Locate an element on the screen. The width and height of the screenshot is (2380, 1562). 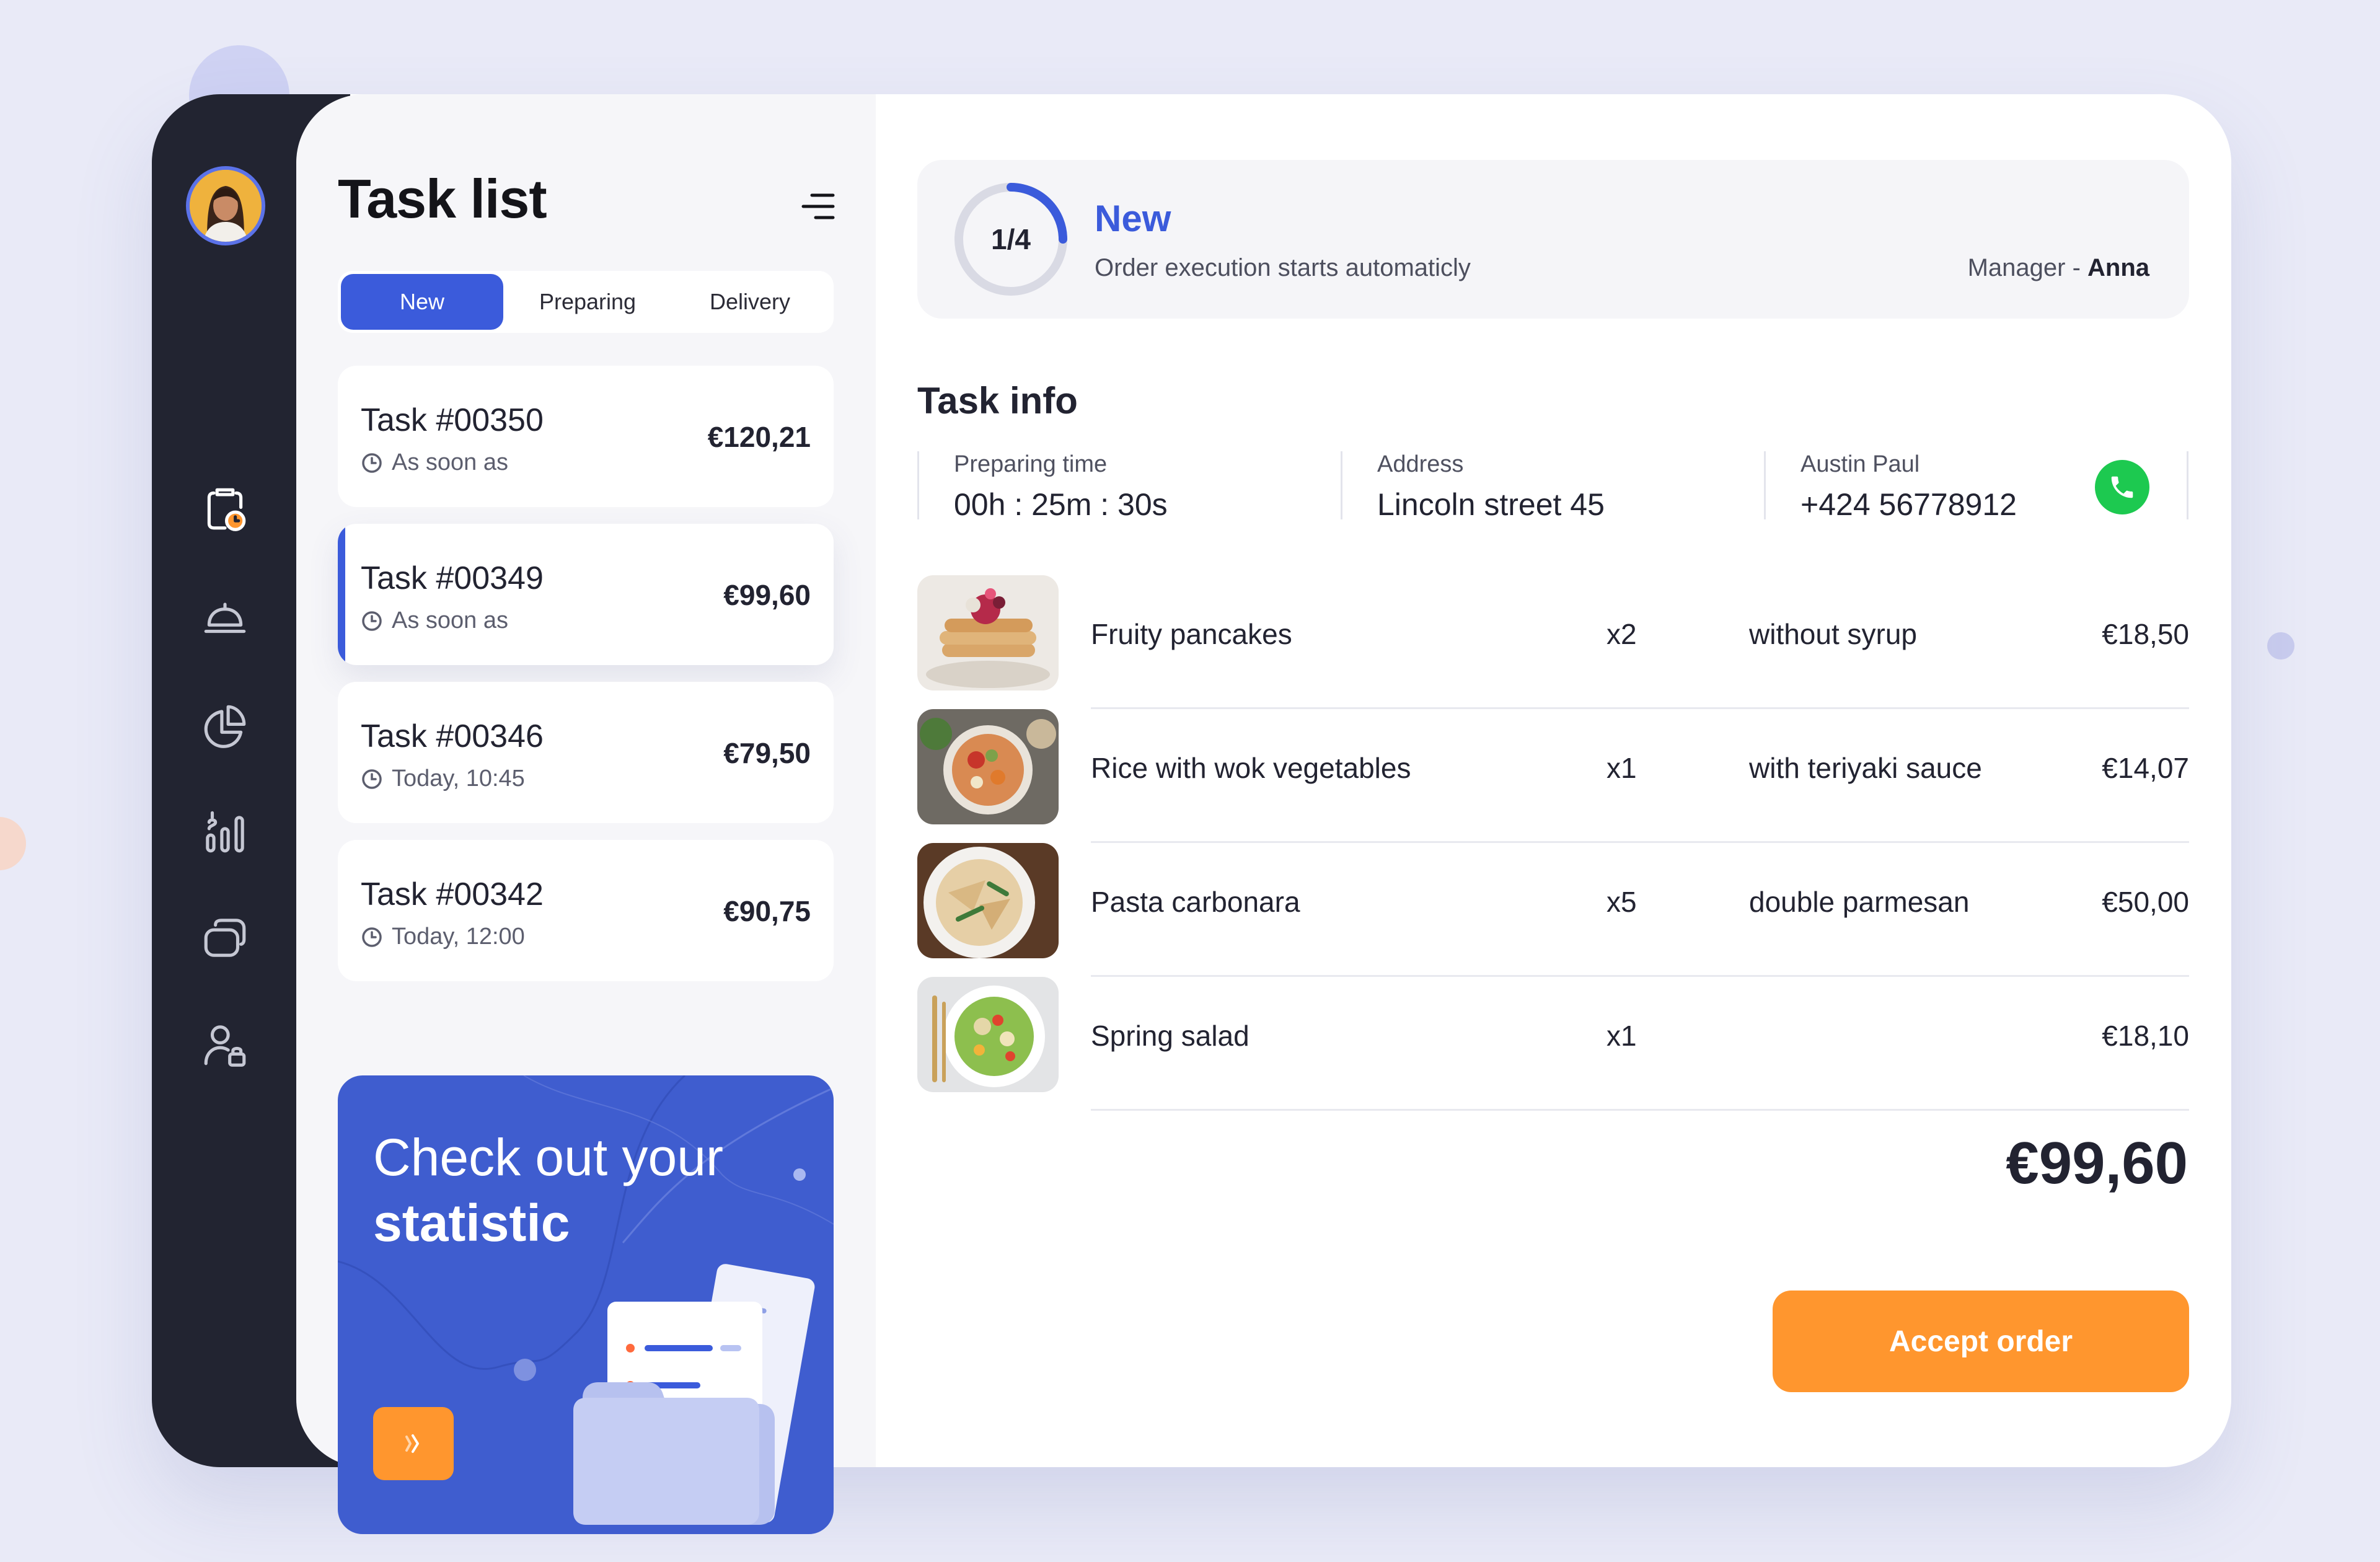
item-price: €18,10 is located at coordinates (2145, 1036).